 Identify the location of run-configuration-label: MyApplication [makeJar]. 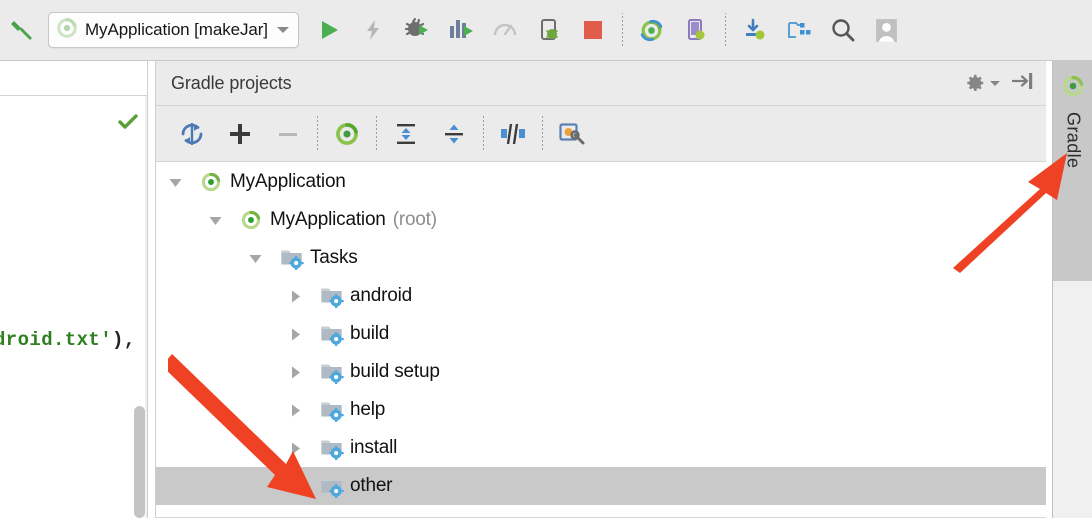
(176, 29).